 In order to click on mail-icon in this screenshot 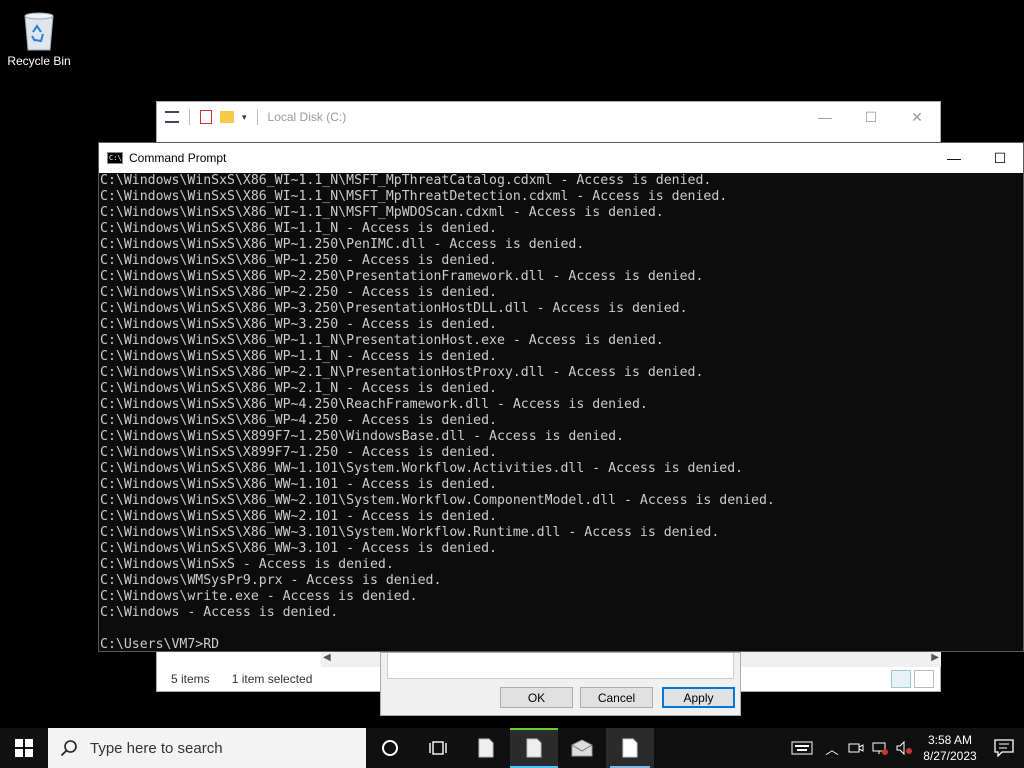, I will do `click(582, 748)`.